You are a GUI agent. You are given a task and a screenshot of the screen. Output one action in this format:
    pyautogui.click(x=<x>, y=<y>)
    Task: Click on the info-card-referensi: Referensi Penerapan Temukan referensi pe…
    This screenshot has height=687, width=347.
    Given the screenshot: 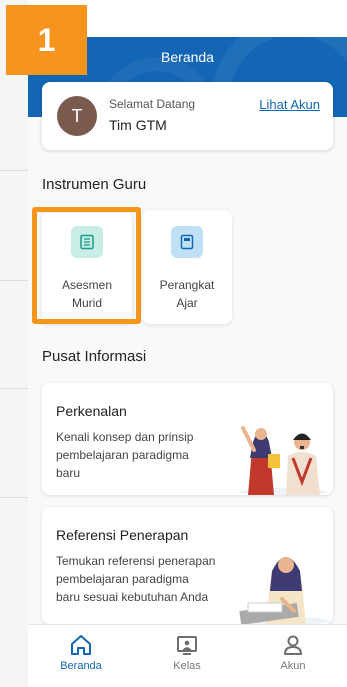 What is the action you would take?
    pyautogui.click(x=187, y=565)
    